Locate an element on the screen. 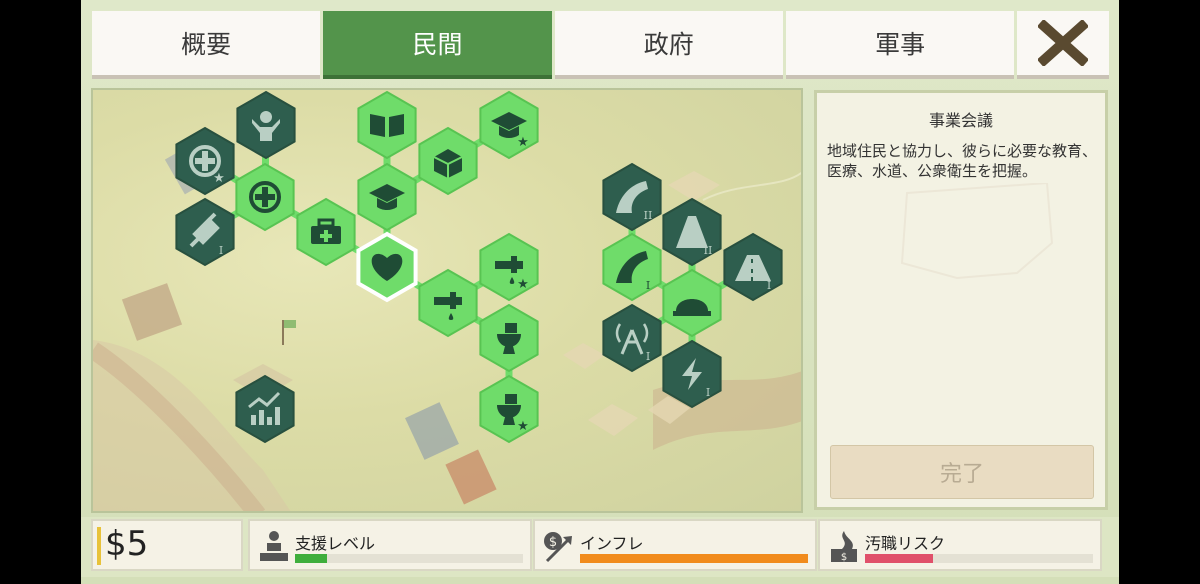  inflation-stat: $ インフレ is located at coordinates (675, 545).